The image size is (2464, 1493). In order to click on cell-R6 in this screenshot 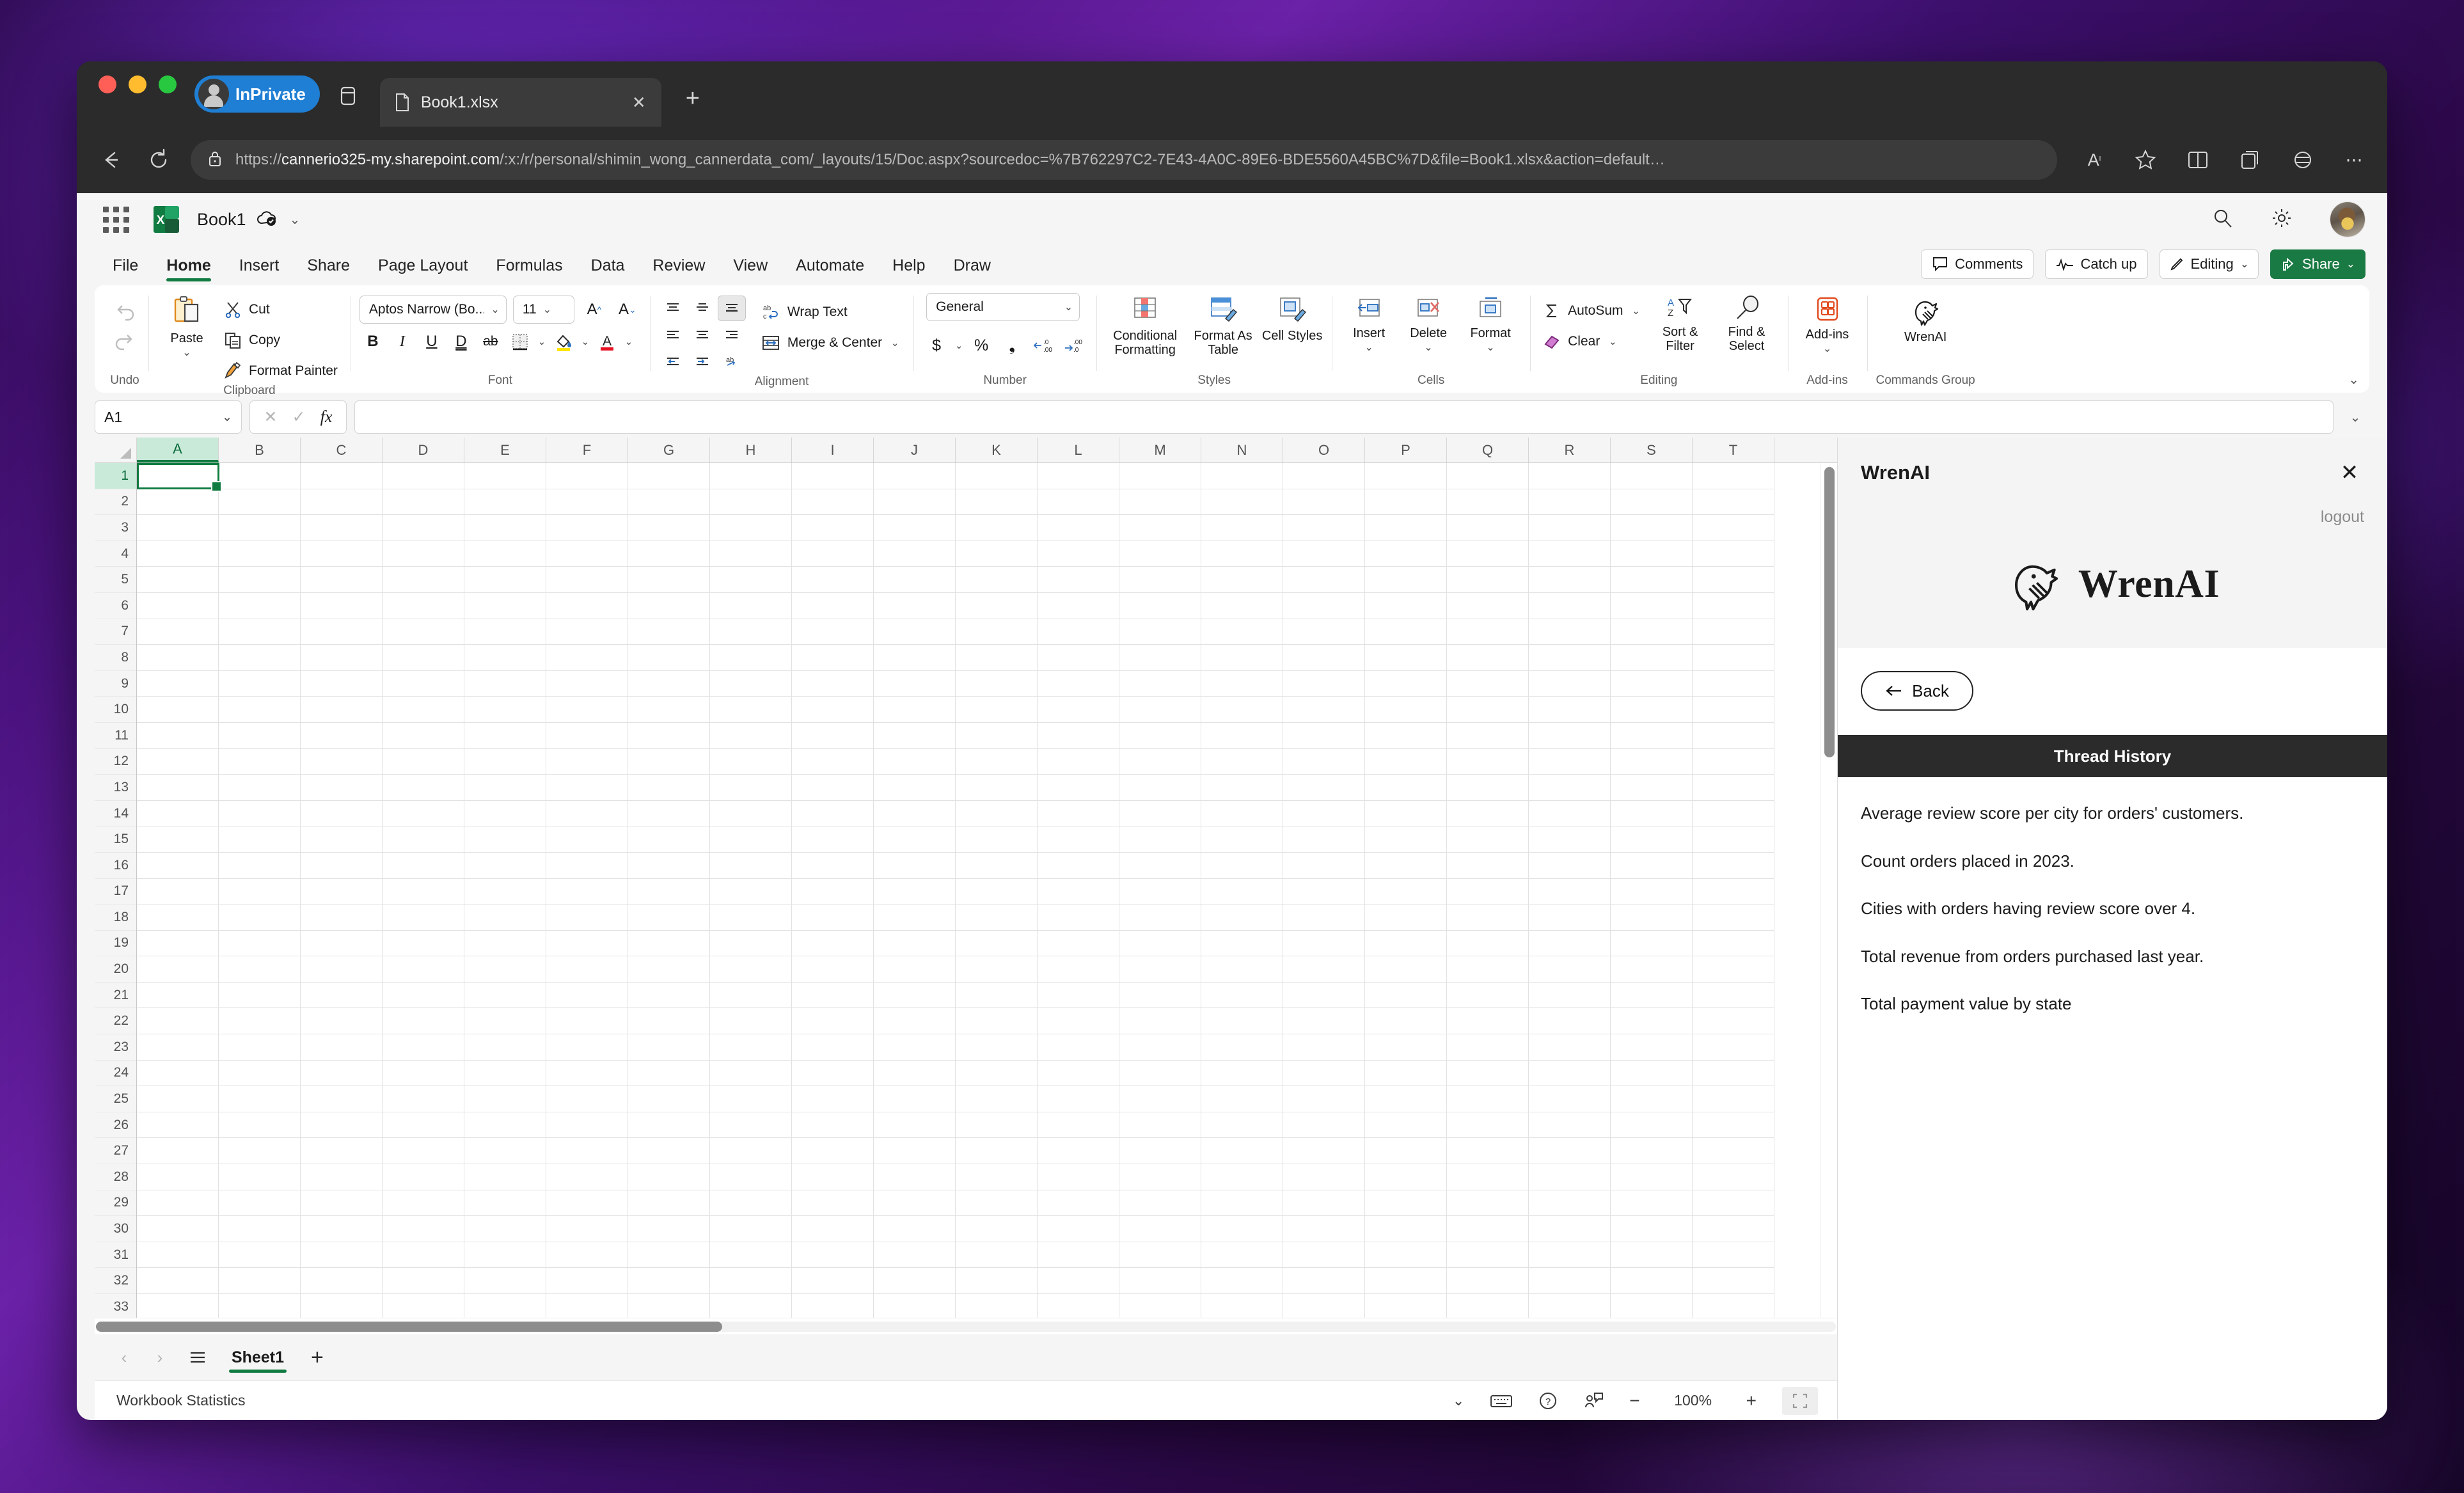, I will do `click(1570, 605)`.